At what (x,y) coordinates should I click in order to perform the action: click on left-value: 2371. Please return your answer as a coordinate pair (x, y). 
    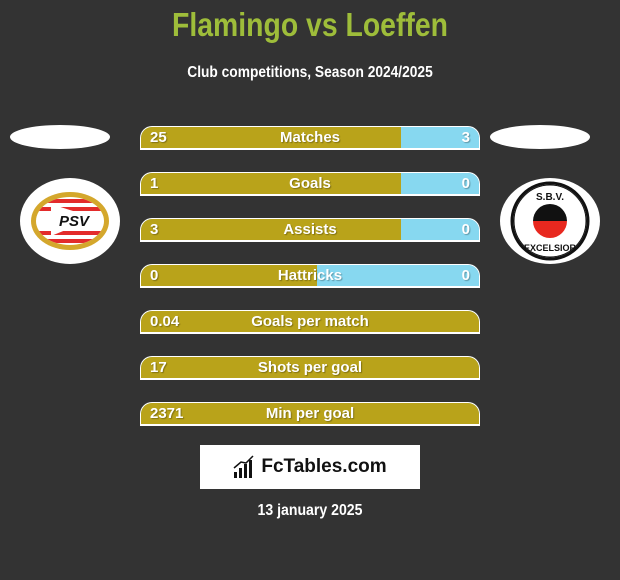
    Looking at the image, I should click on (167, 413).